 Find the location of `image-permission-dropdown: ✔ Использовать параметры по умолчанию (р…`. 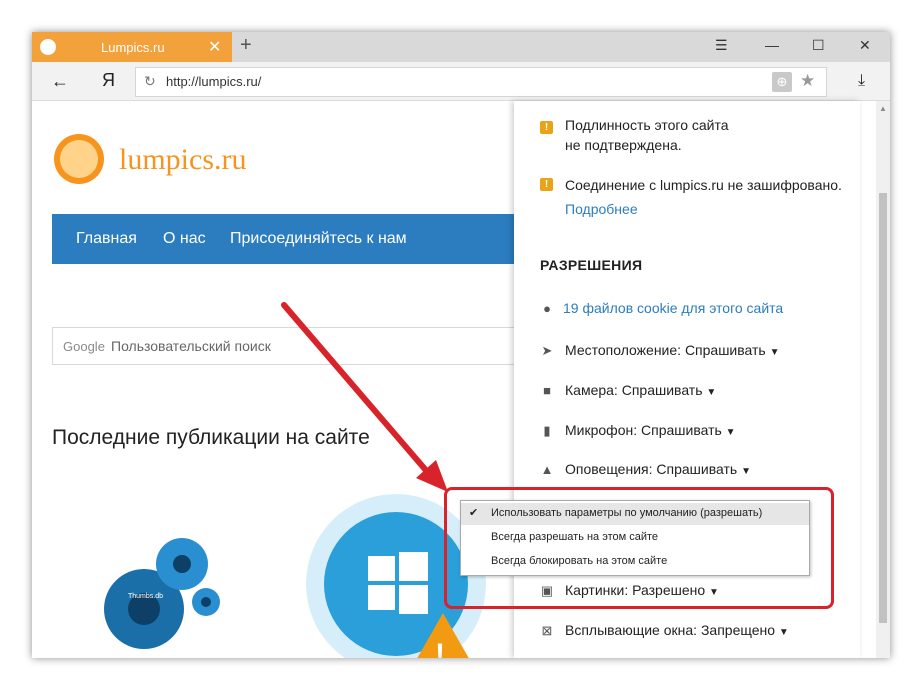

image-permission-dropdown: ✔ Использовать параметры по умолчанию (р… is located at coordinates (635, 538).